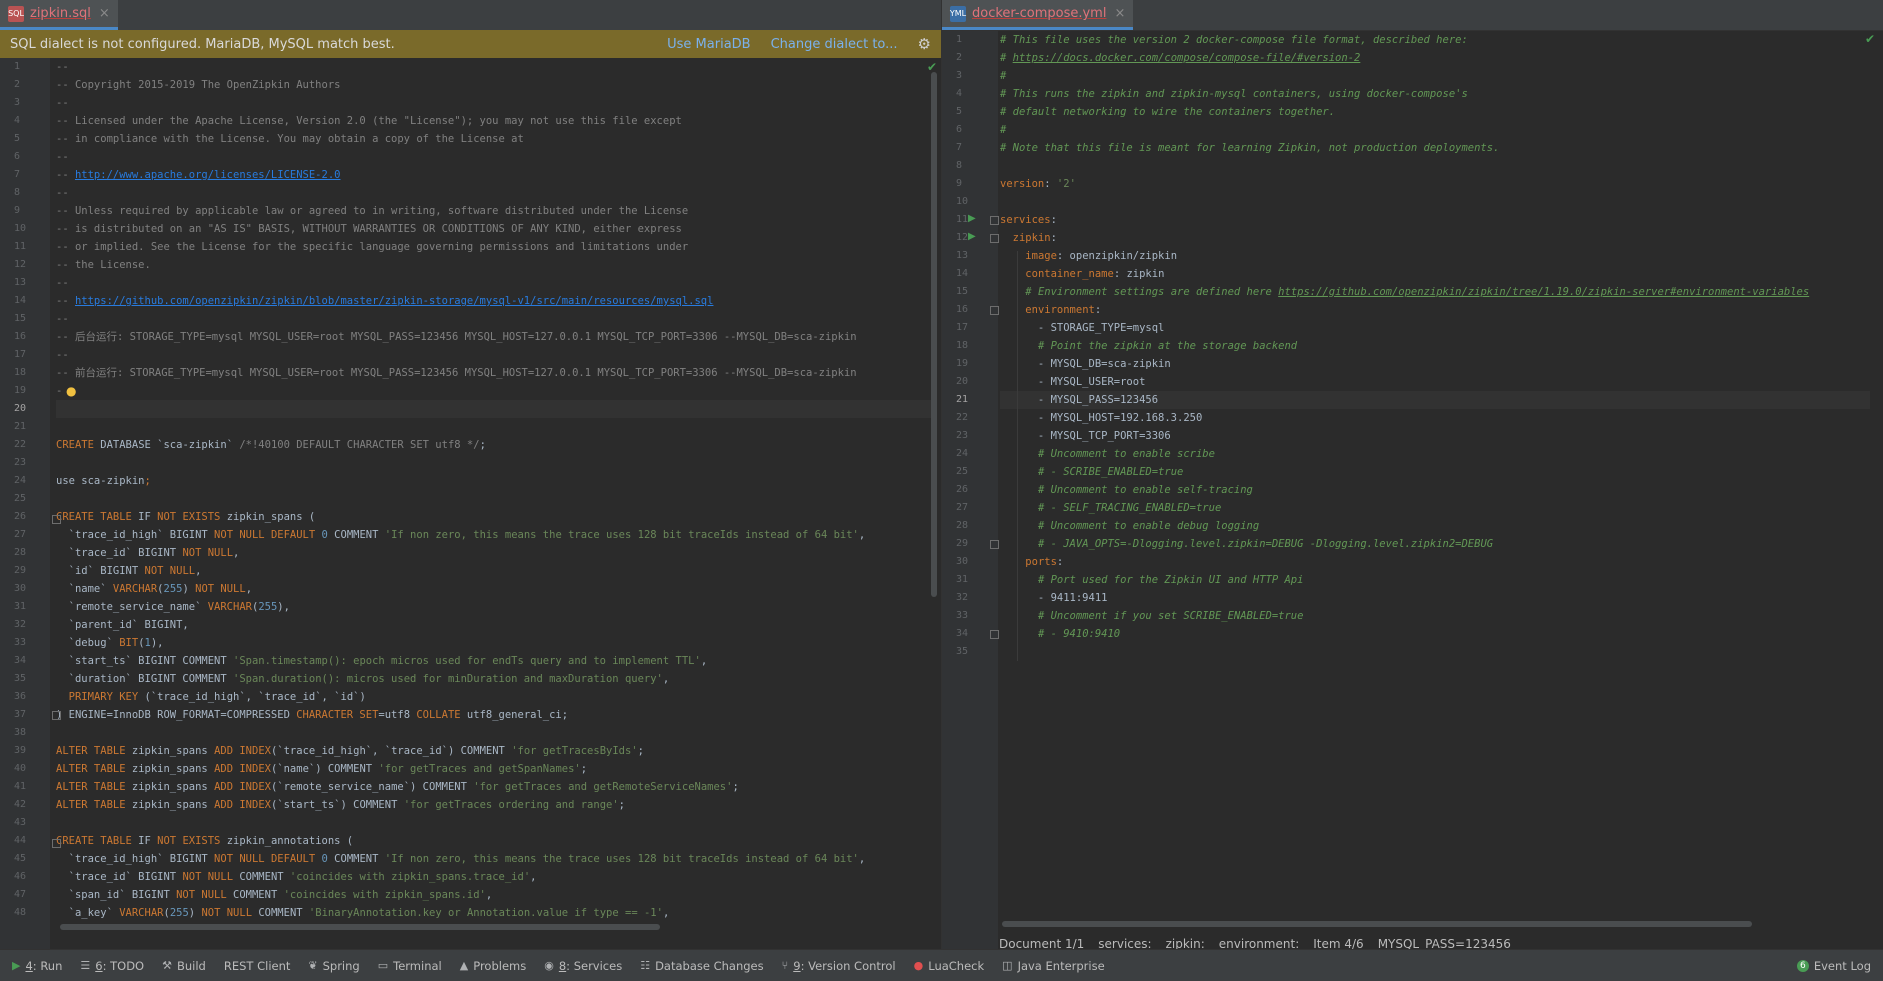  I want to click on tool-window-version-control: ⑂ 9: Version Control, so click(839, 966).